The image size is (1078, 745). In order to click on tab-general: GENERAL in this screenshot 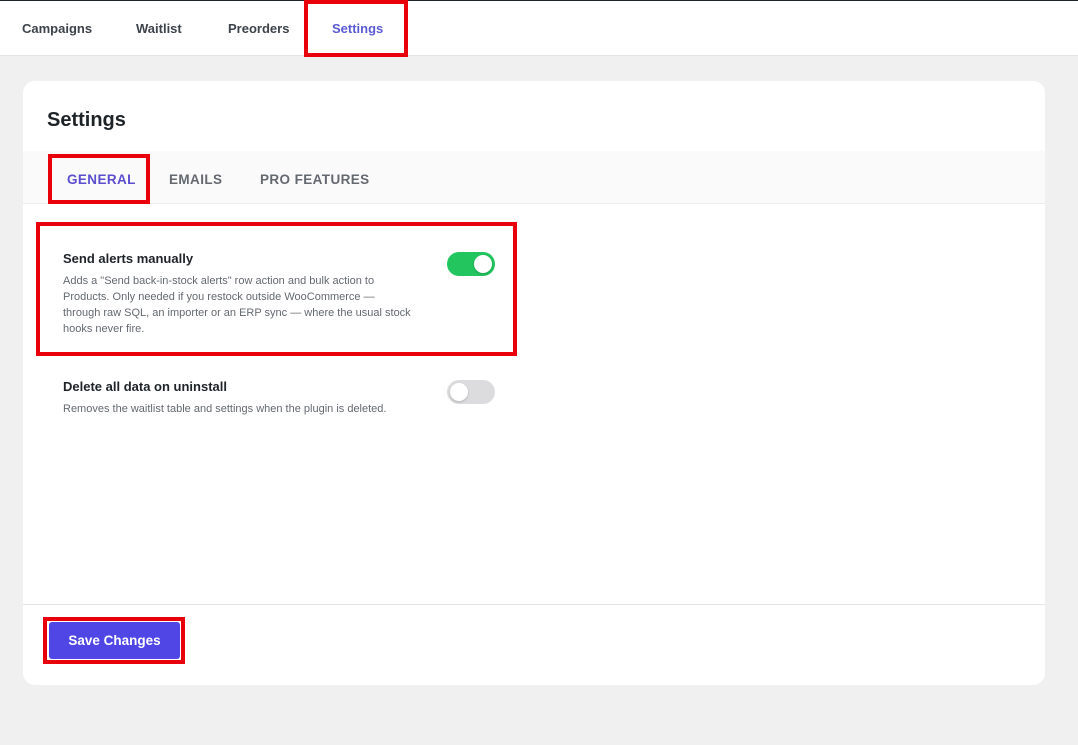, I will do `click(101, 177)`.